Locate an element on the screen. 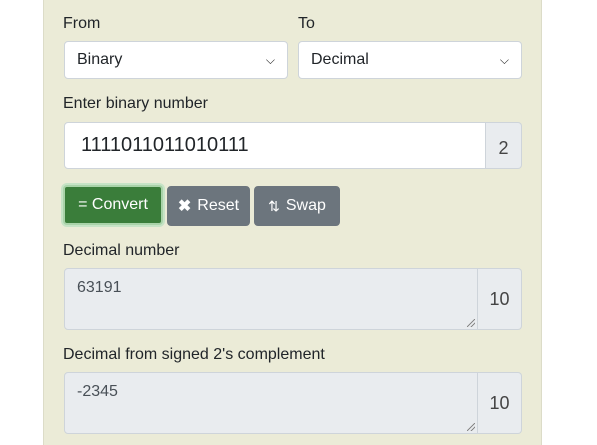 This screenshot has height=445, width=597. reset-button-label: Reset is located at coordinates (218, 205).